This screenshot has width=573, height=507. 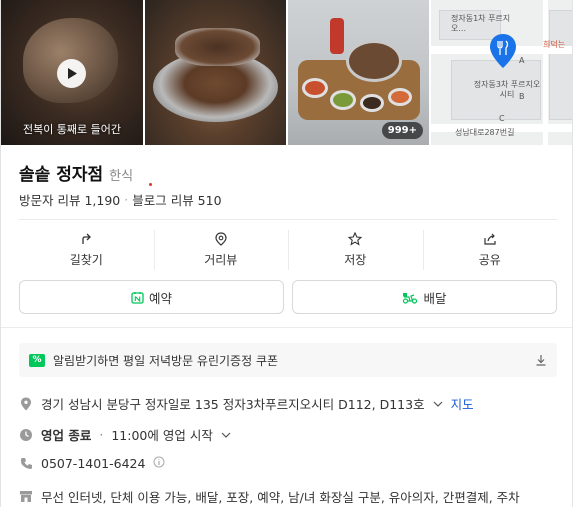 I want to click on divider, so click(x=288, y=219).